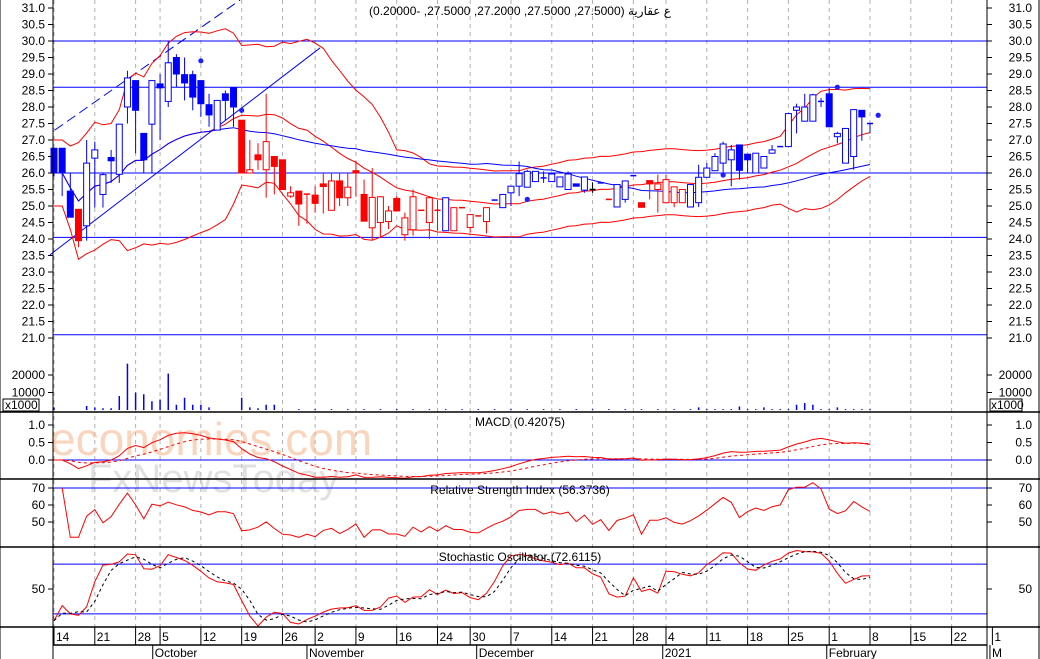 The width and height of the screenshot is (1040, 659). Describe the element at coordinates (1021, 305) in the screenshot. I see `price-tick-label-right: 22.0` at that location.